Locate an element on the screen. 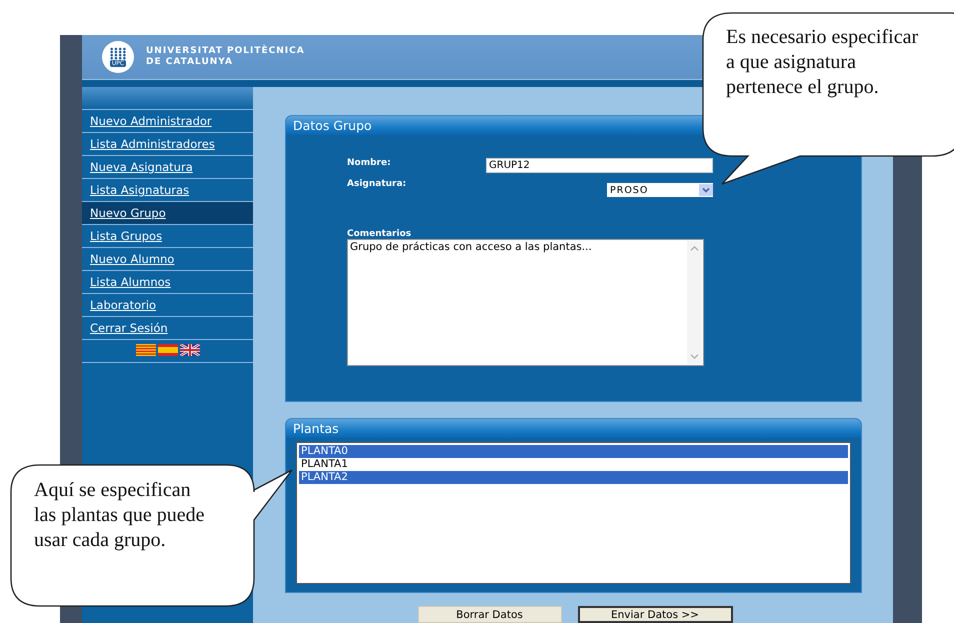  callout-text: Es necesario especificar a que asignatura pertenece el grupo. is located at coordinates (822, 62).